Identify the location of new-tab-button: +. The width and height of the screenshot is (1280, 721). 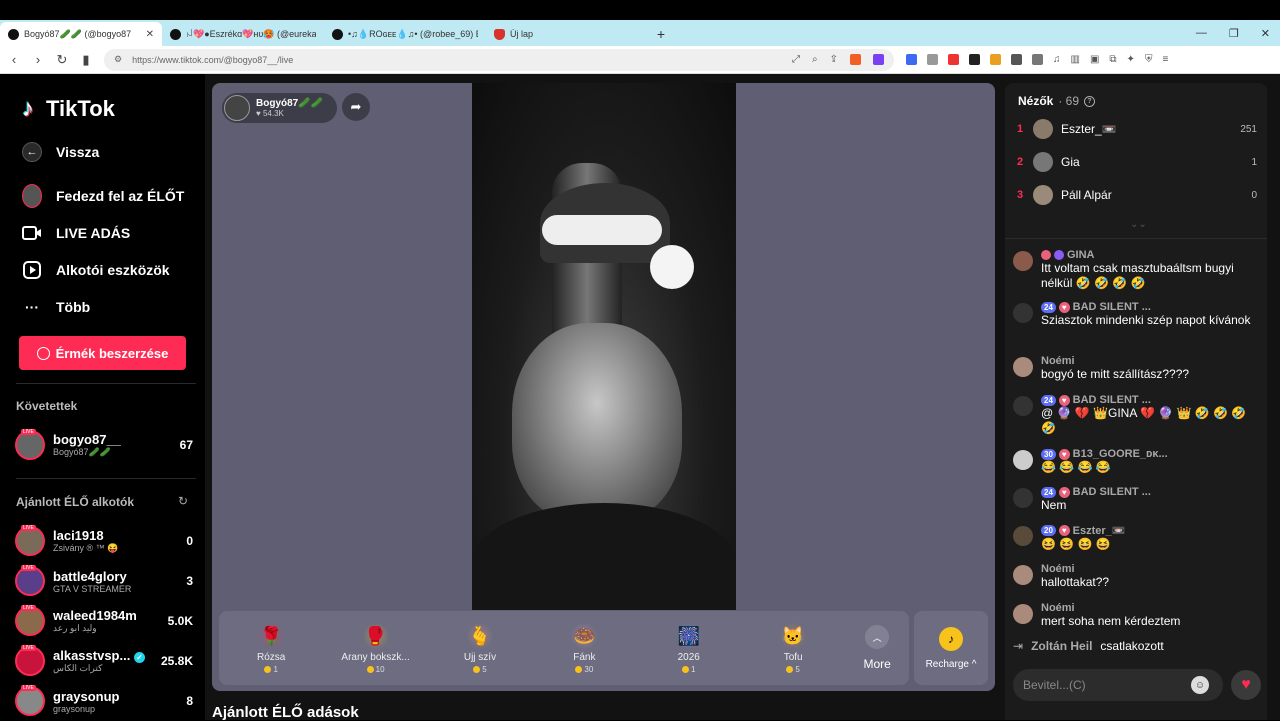
(661, 34).